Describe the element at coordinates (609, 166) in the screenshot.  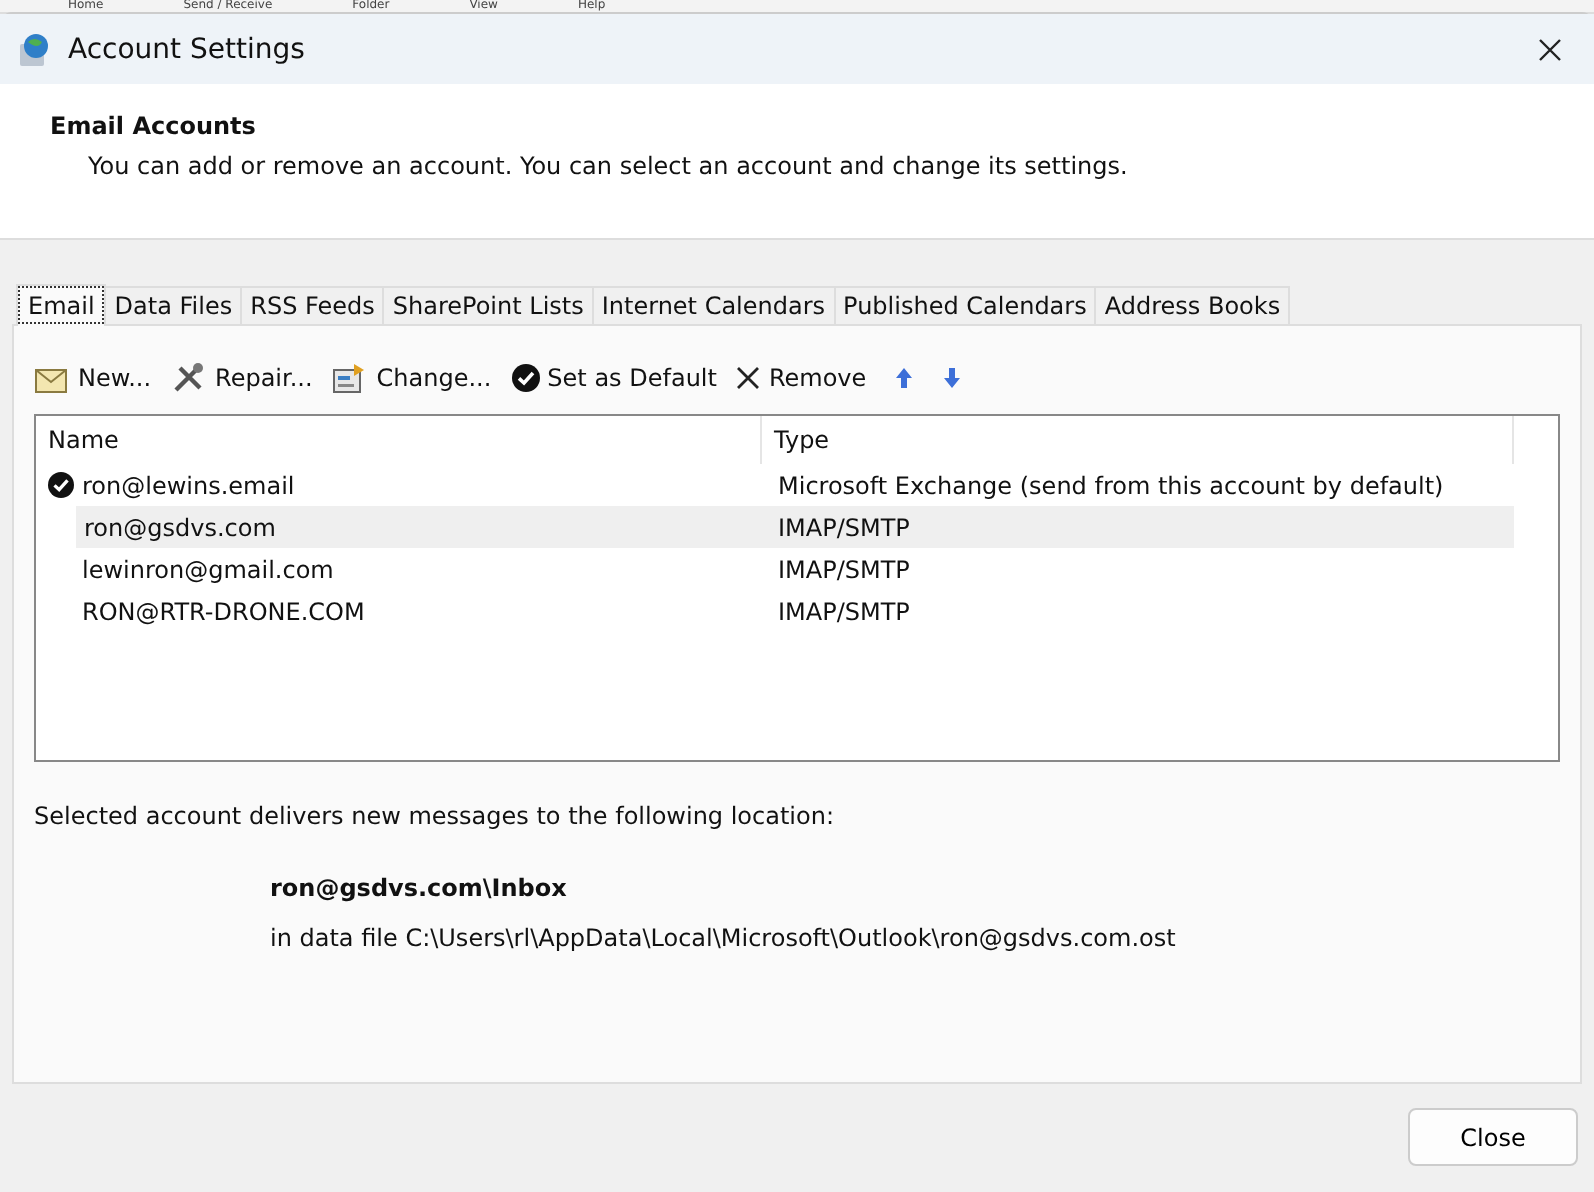
I see `section-description: You can add or remove an account. You can select an account and change its settings.` at that location.